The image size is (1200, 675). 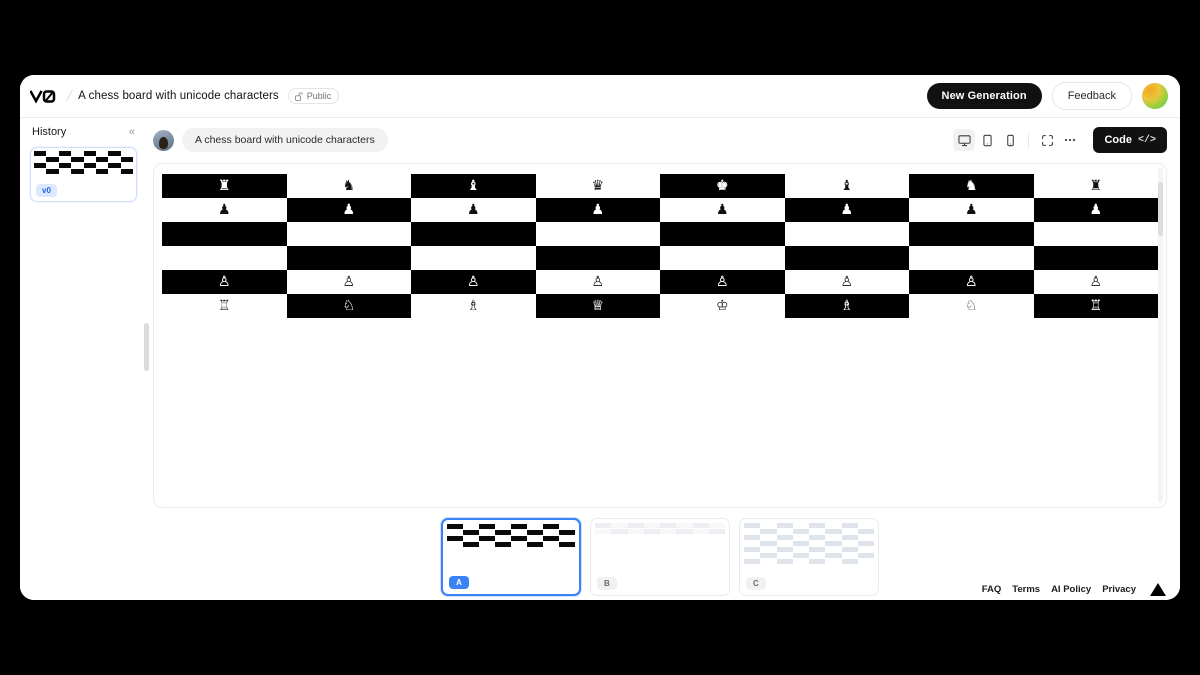 I want to click on chess-square: ♚, so click(x=722, y=186).